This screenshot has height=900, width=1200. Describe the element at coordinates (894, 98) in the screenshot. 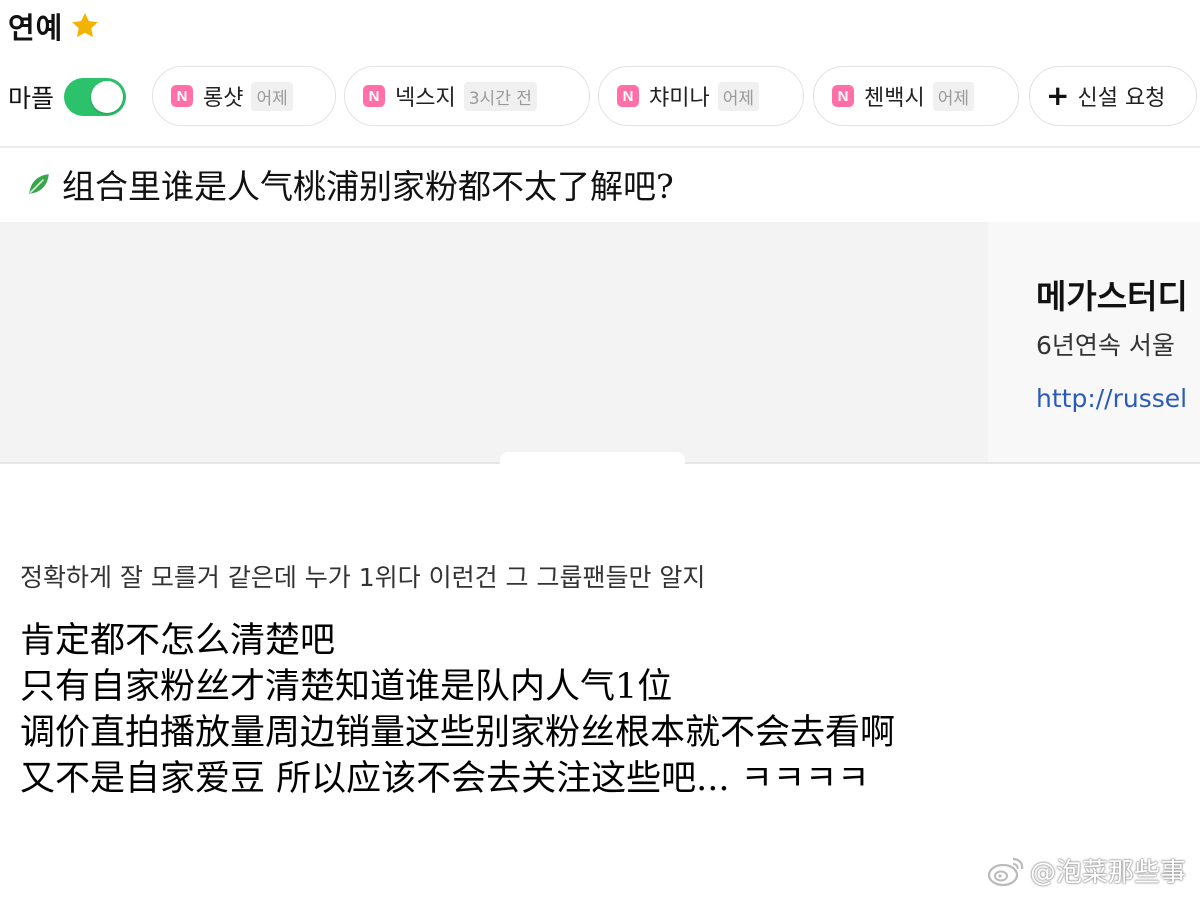

I see `chip-name: 첸백시` at that location.